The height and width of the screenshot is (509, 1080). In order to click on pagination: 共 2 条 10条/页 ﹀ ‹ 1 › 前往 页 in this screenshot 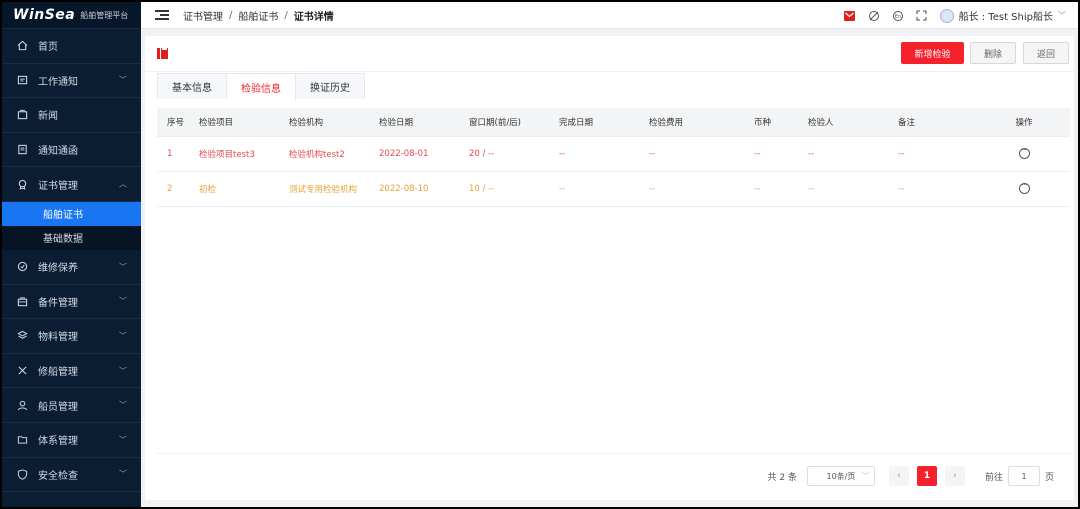, I will do `click(911, 476)`.